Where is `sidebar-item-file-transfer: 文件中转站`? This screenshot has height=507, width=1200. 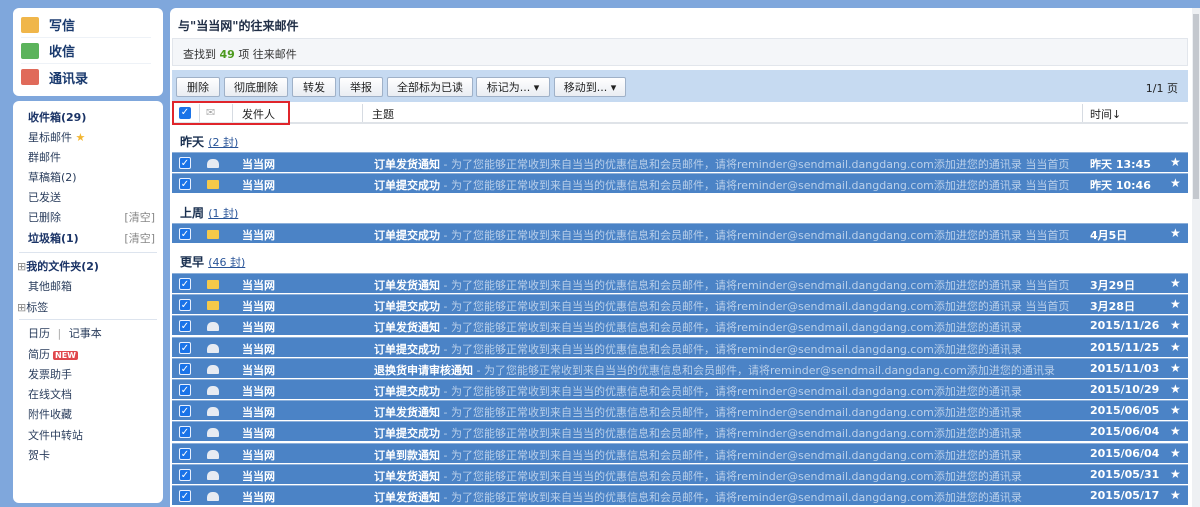
sidebar-item-file-transfer: 文件中转站 is located at coordinates (55, 435).